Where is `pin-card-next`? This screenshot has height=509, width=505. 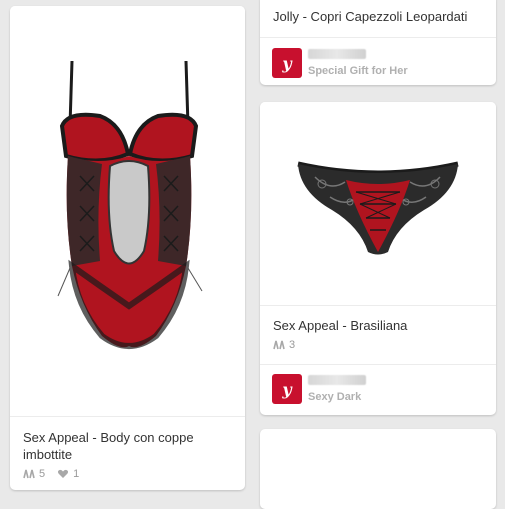
pin-card-next is located at coordinates (378, 469).